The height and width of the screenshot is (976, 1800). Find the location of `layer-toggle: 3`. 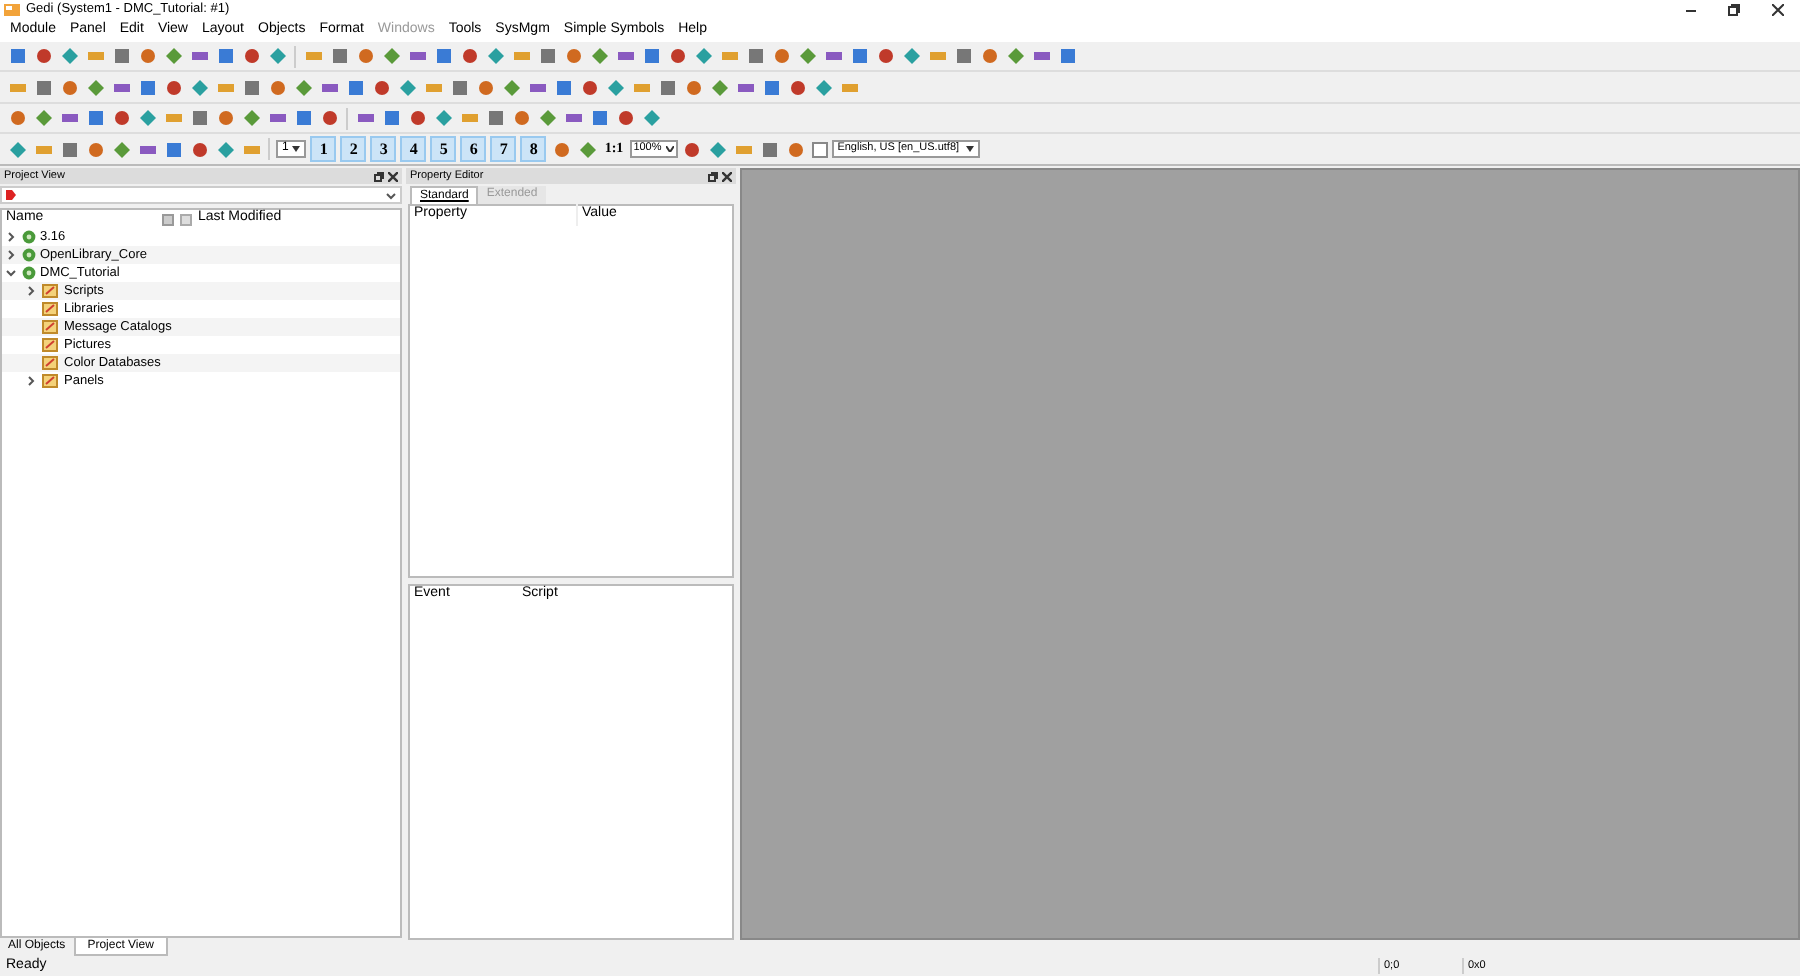

layer-toggle: 3 is located at coordinates (383, 149).